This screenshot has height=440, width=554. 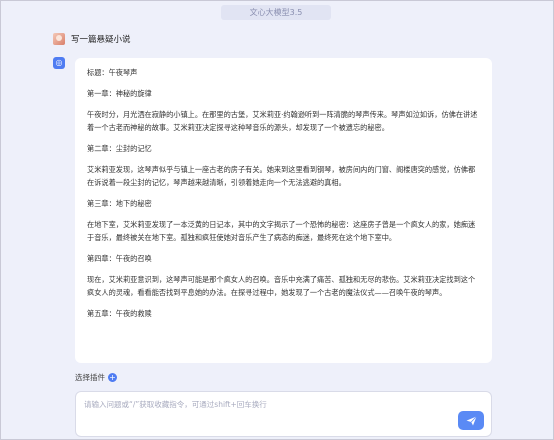 I want to click on chapter-heading: 第三章：地下的秘密, so click(x=119, y=203).